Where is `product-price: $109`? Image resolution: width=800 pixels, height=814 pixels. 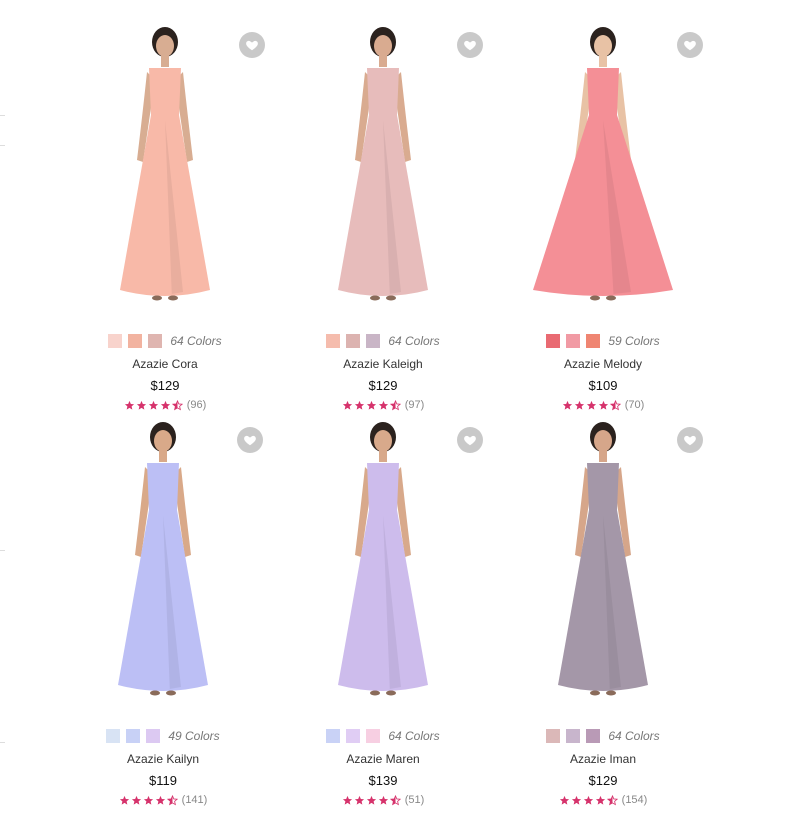 product-price: $109 is located at coordinates (603, 385).